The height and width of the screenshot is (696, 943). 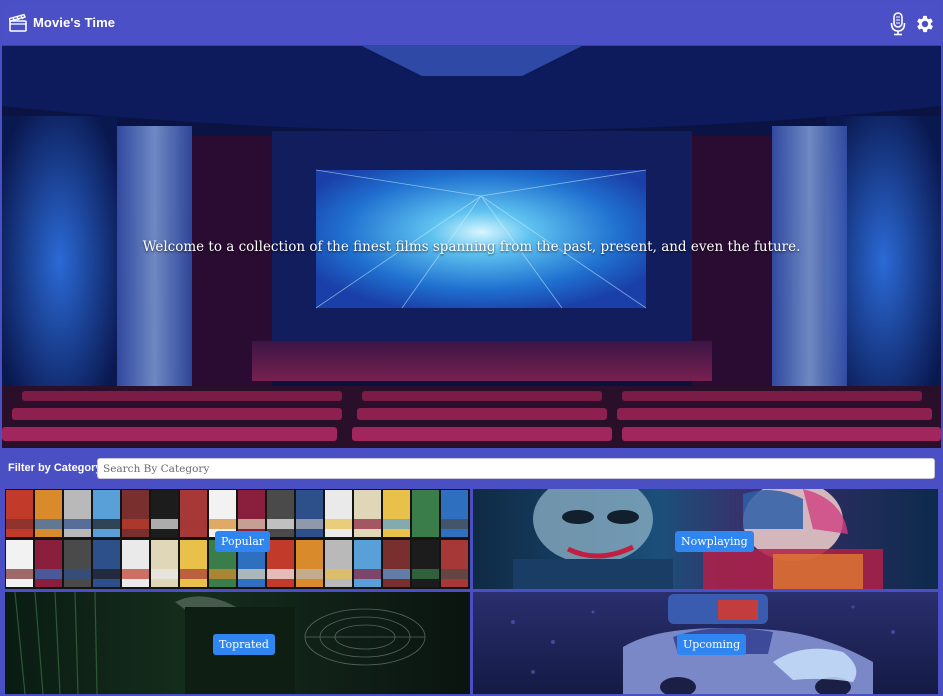 I want to click on category-label-toprated: Toprated, so click(x=244, y=644).